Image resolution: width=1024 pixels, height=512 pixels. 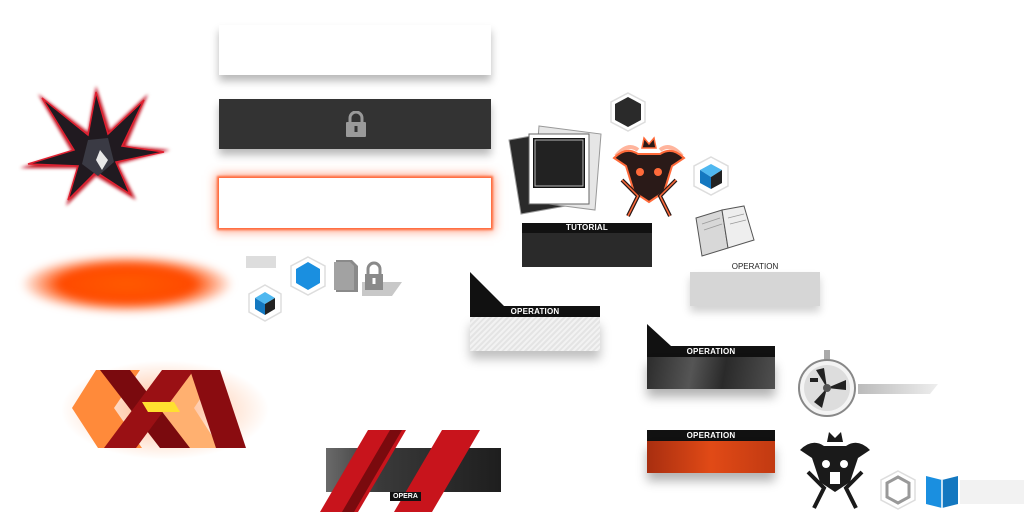 I want to click on red-crystal-burst-icon, so click(x=95, y=146).